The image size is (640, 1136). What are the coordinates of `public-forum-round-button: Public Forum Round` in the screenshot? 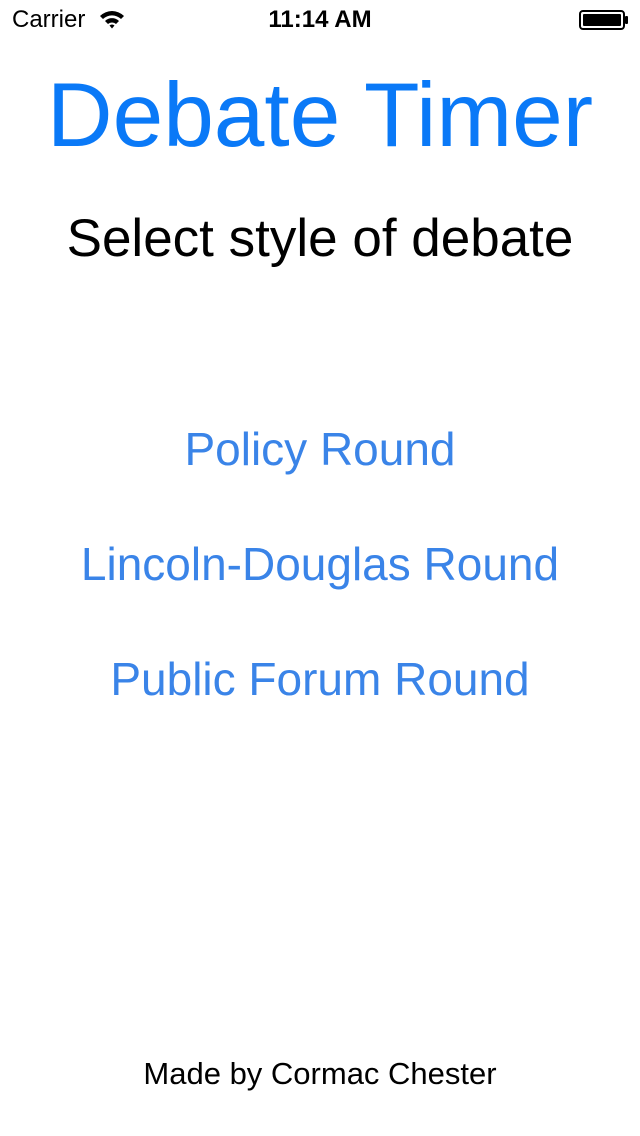 It's located at (320, 679).